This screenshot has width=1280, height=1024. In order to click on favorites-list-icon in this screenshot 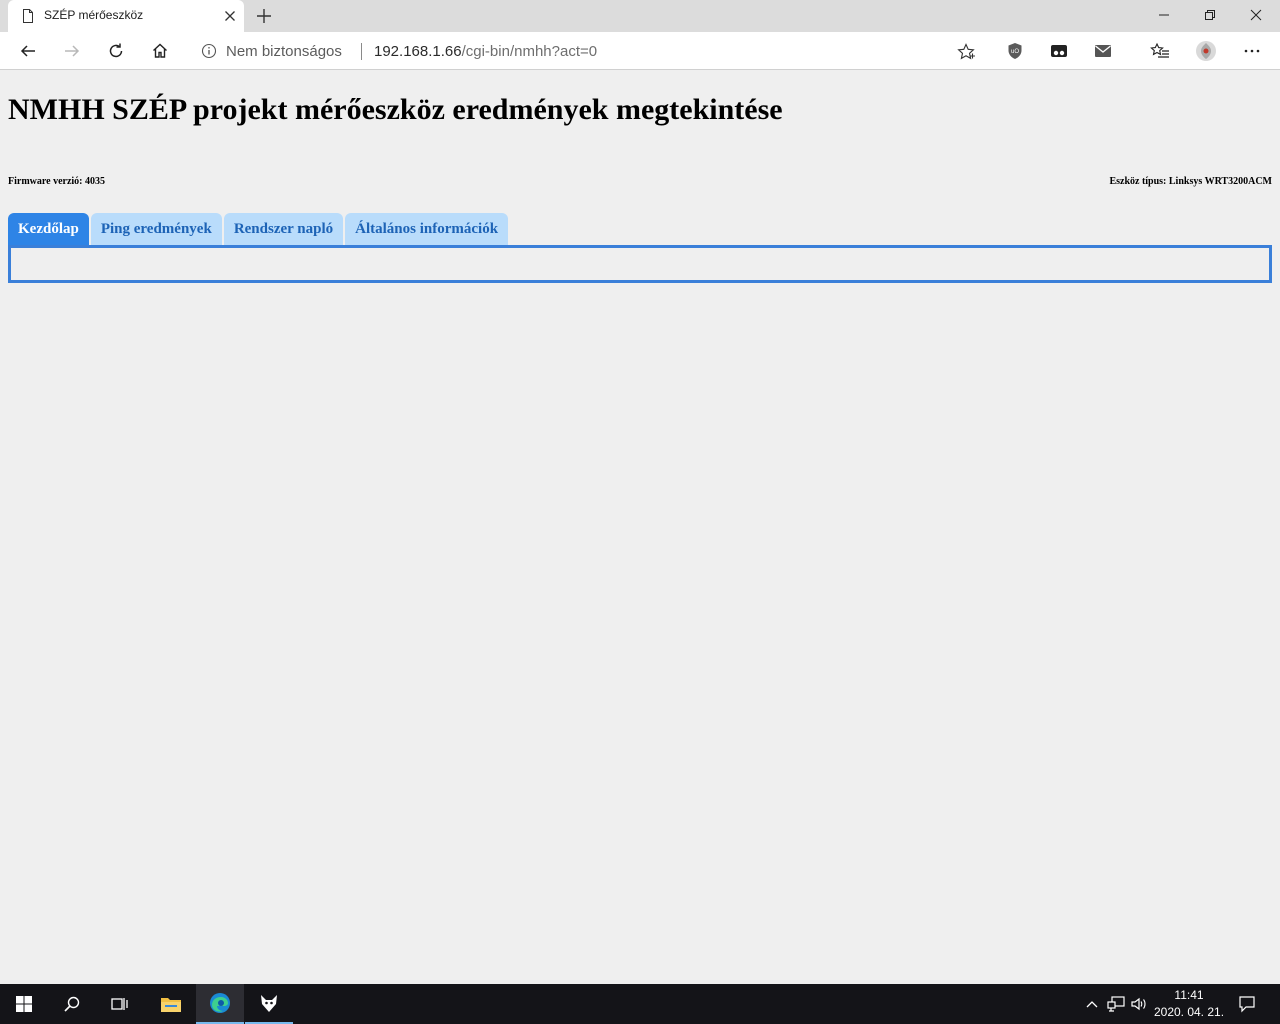, I will do `click(1159, 50)`.